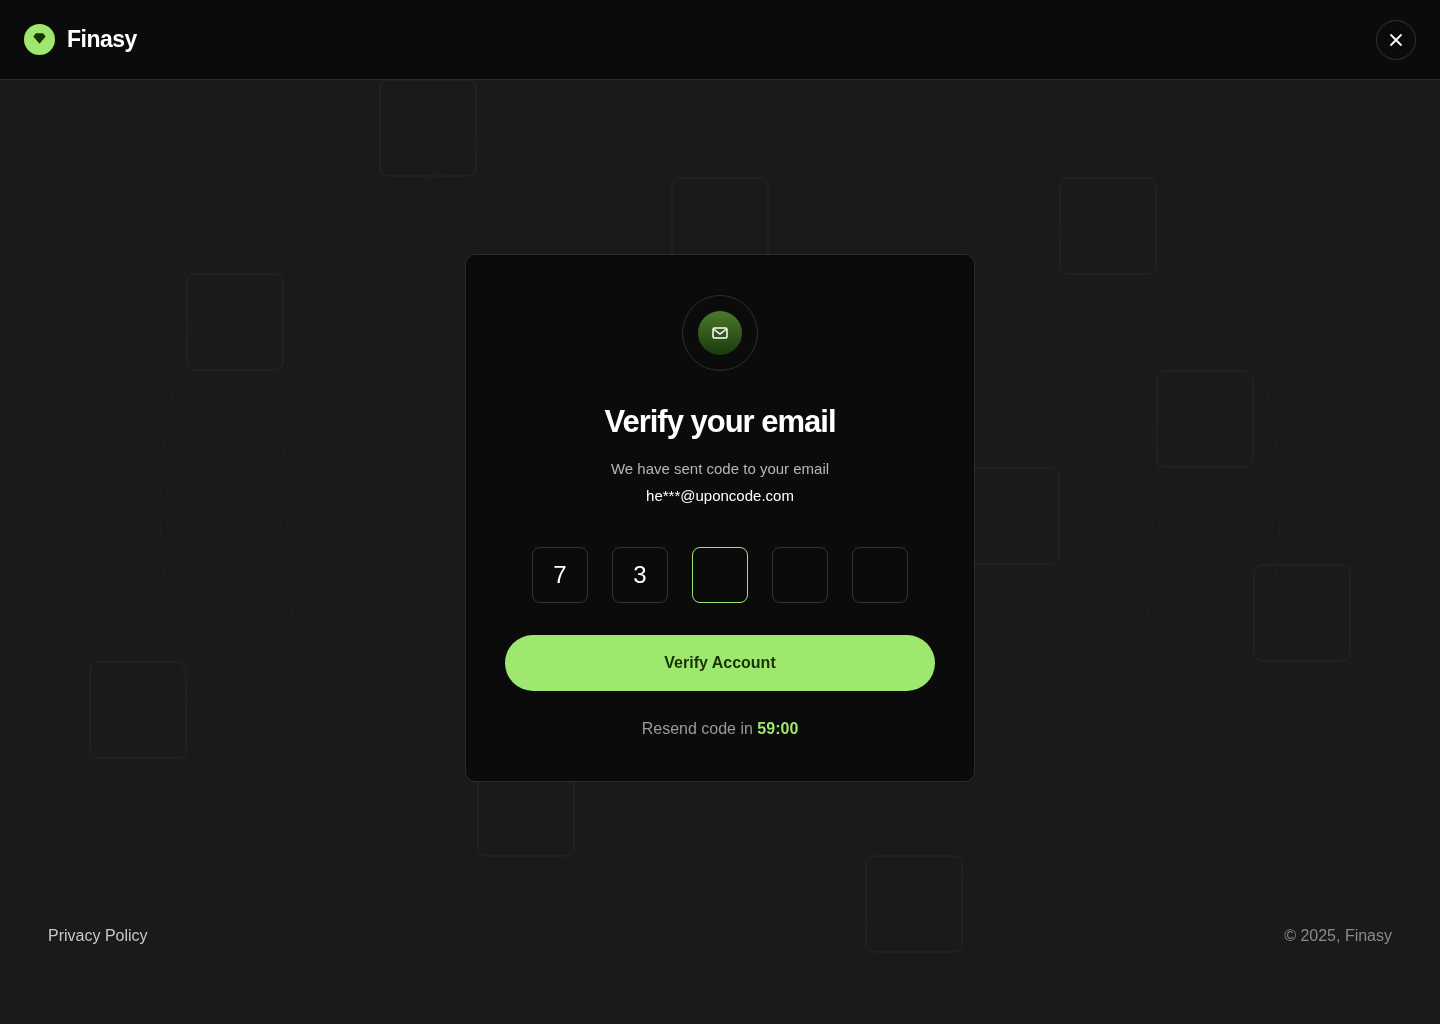  What do you see at coordinates (1396, 39) in the screenshot?
I see `close-icon` at bounding box center [1396, 39].